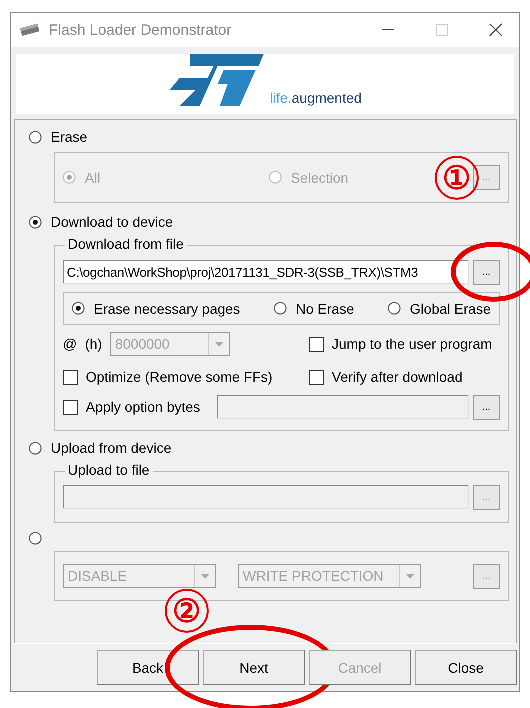  What do you see at coordinates (70, 344) in the screenshot?
I see `address-prefix: @` at bounding box center [70, 344].